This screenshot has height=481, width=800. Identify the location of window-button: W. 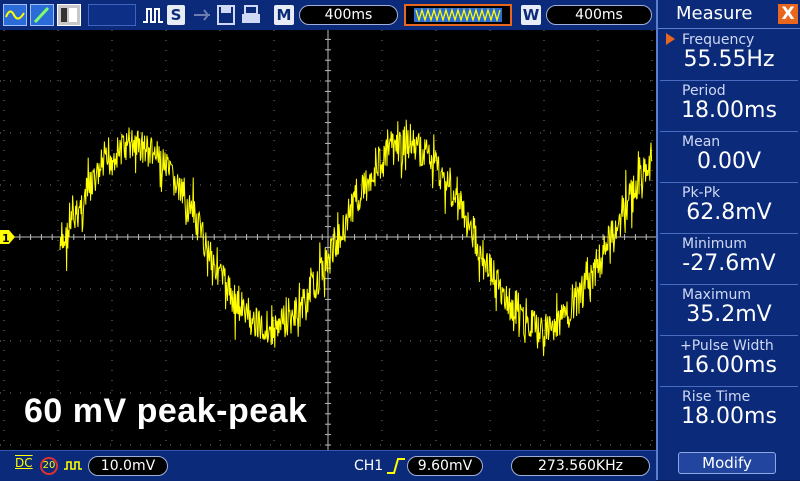
(531, 15).